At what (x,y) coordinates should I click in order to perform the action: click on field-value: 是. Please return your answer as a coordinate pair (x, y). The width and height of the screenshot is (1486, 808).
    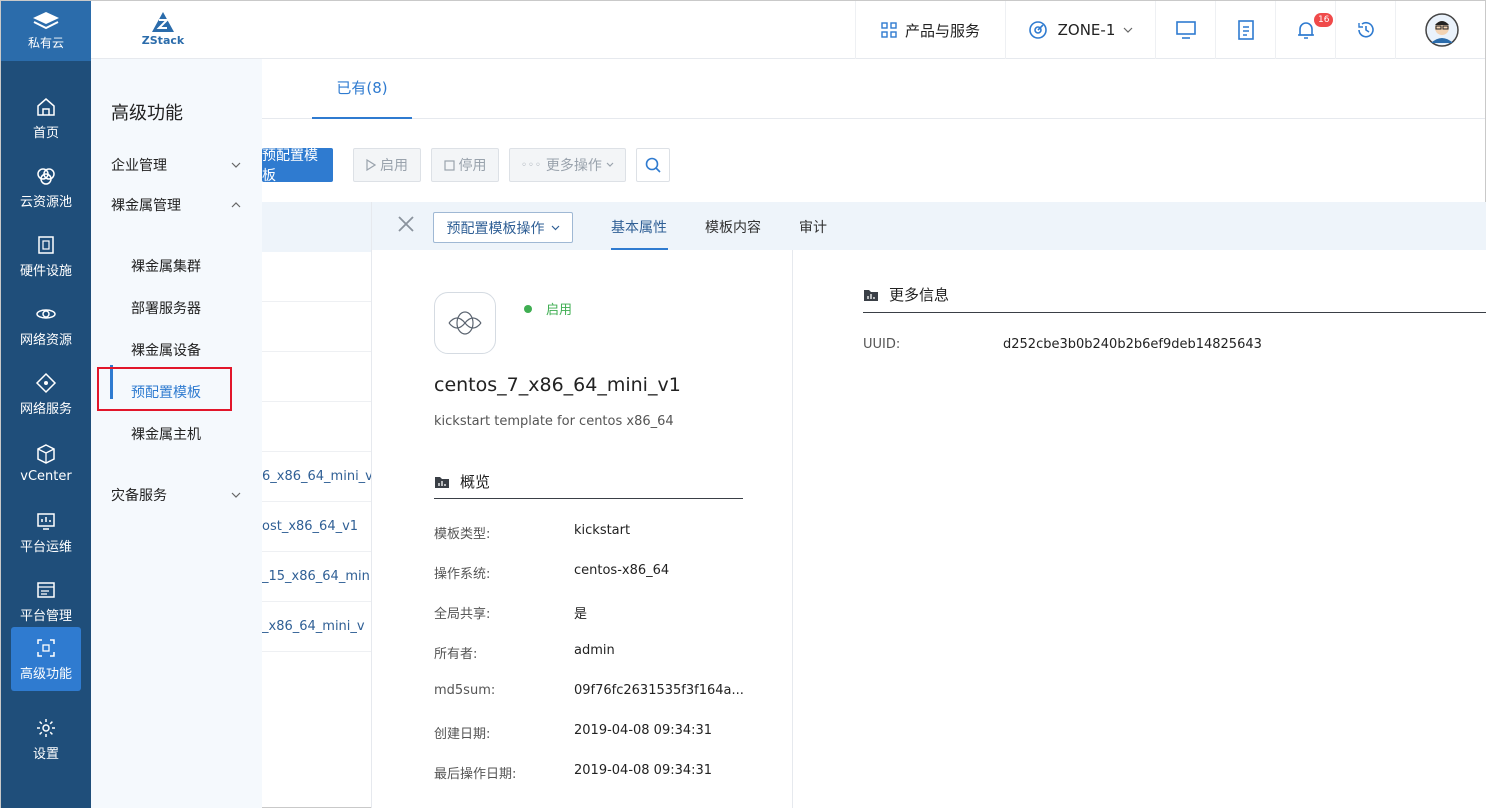
    Looking at the image, I should click on (581, 614).